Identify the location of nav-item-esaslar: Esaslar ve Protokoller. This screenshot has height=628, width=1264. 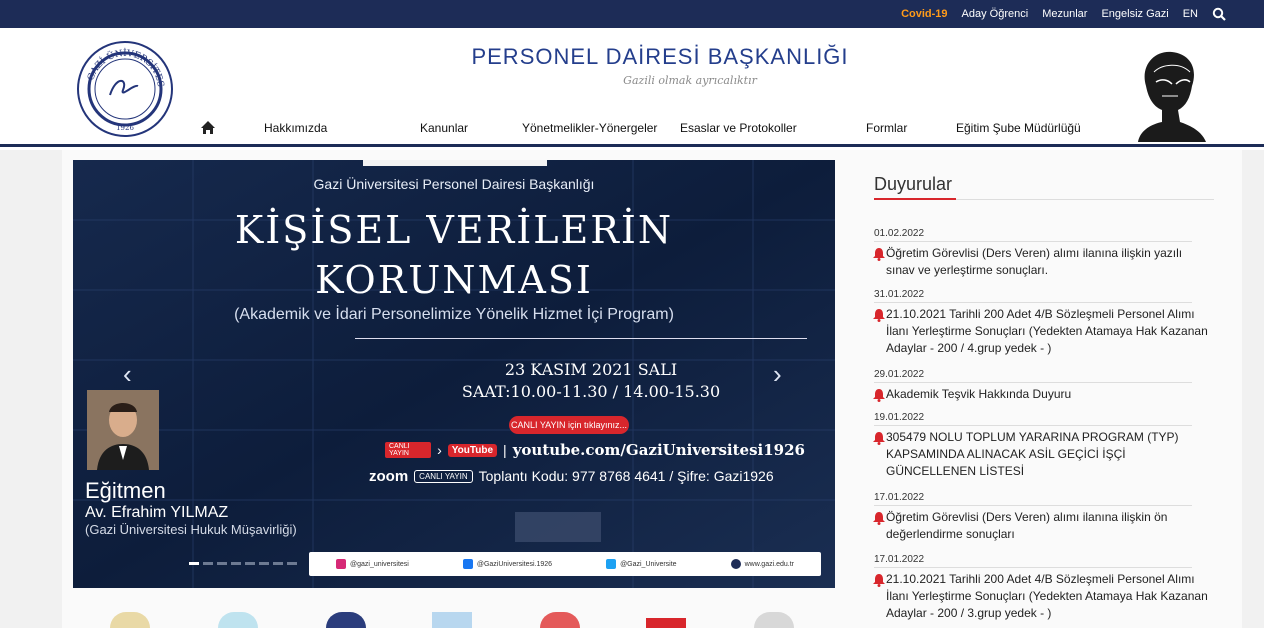
(738, 128).